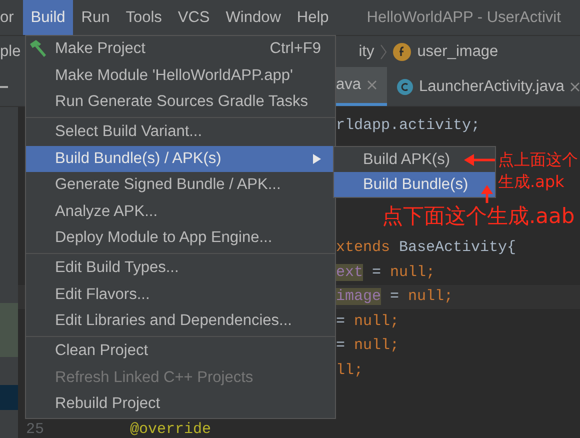 The width and height of the screenshot is (580, 438). I want to click on class-icon, so click(405, 86).